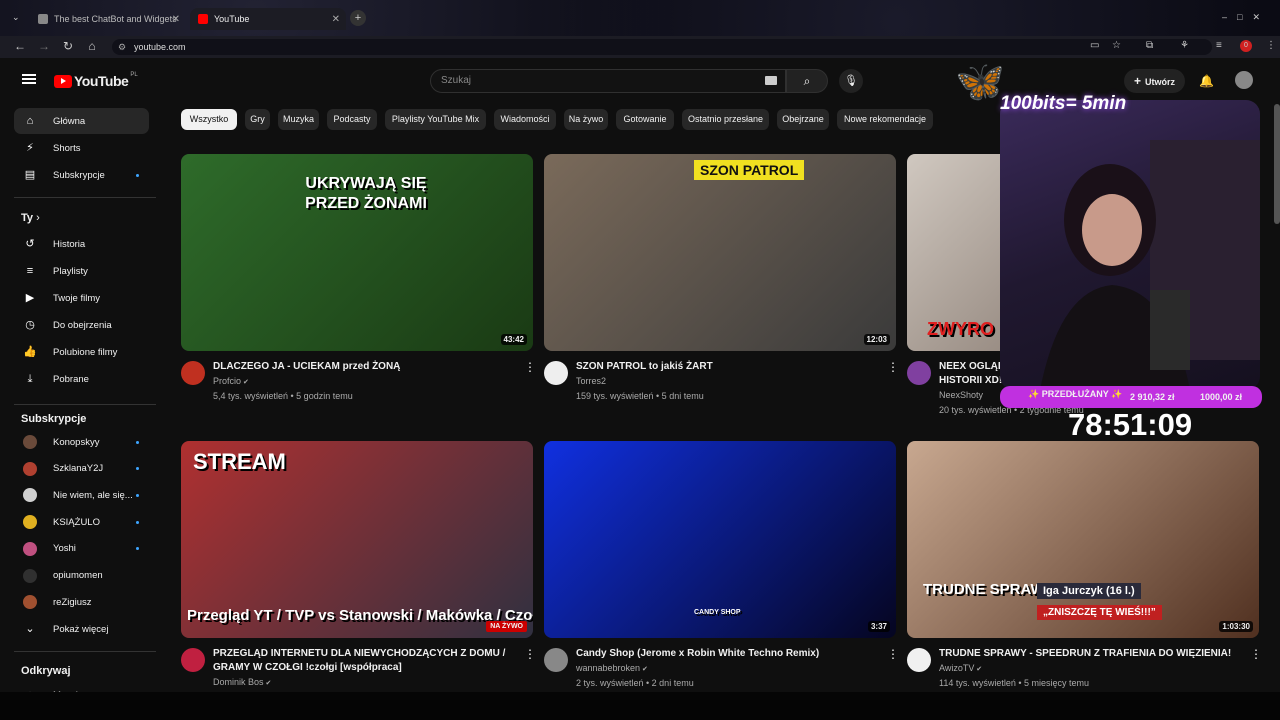 The width and height of the screenshot is (1280, 720). What do you see at coordinates (645, 119) in the screenshot?
I see `chip-filter: Gotowanie` at bounding box center [645, 119].